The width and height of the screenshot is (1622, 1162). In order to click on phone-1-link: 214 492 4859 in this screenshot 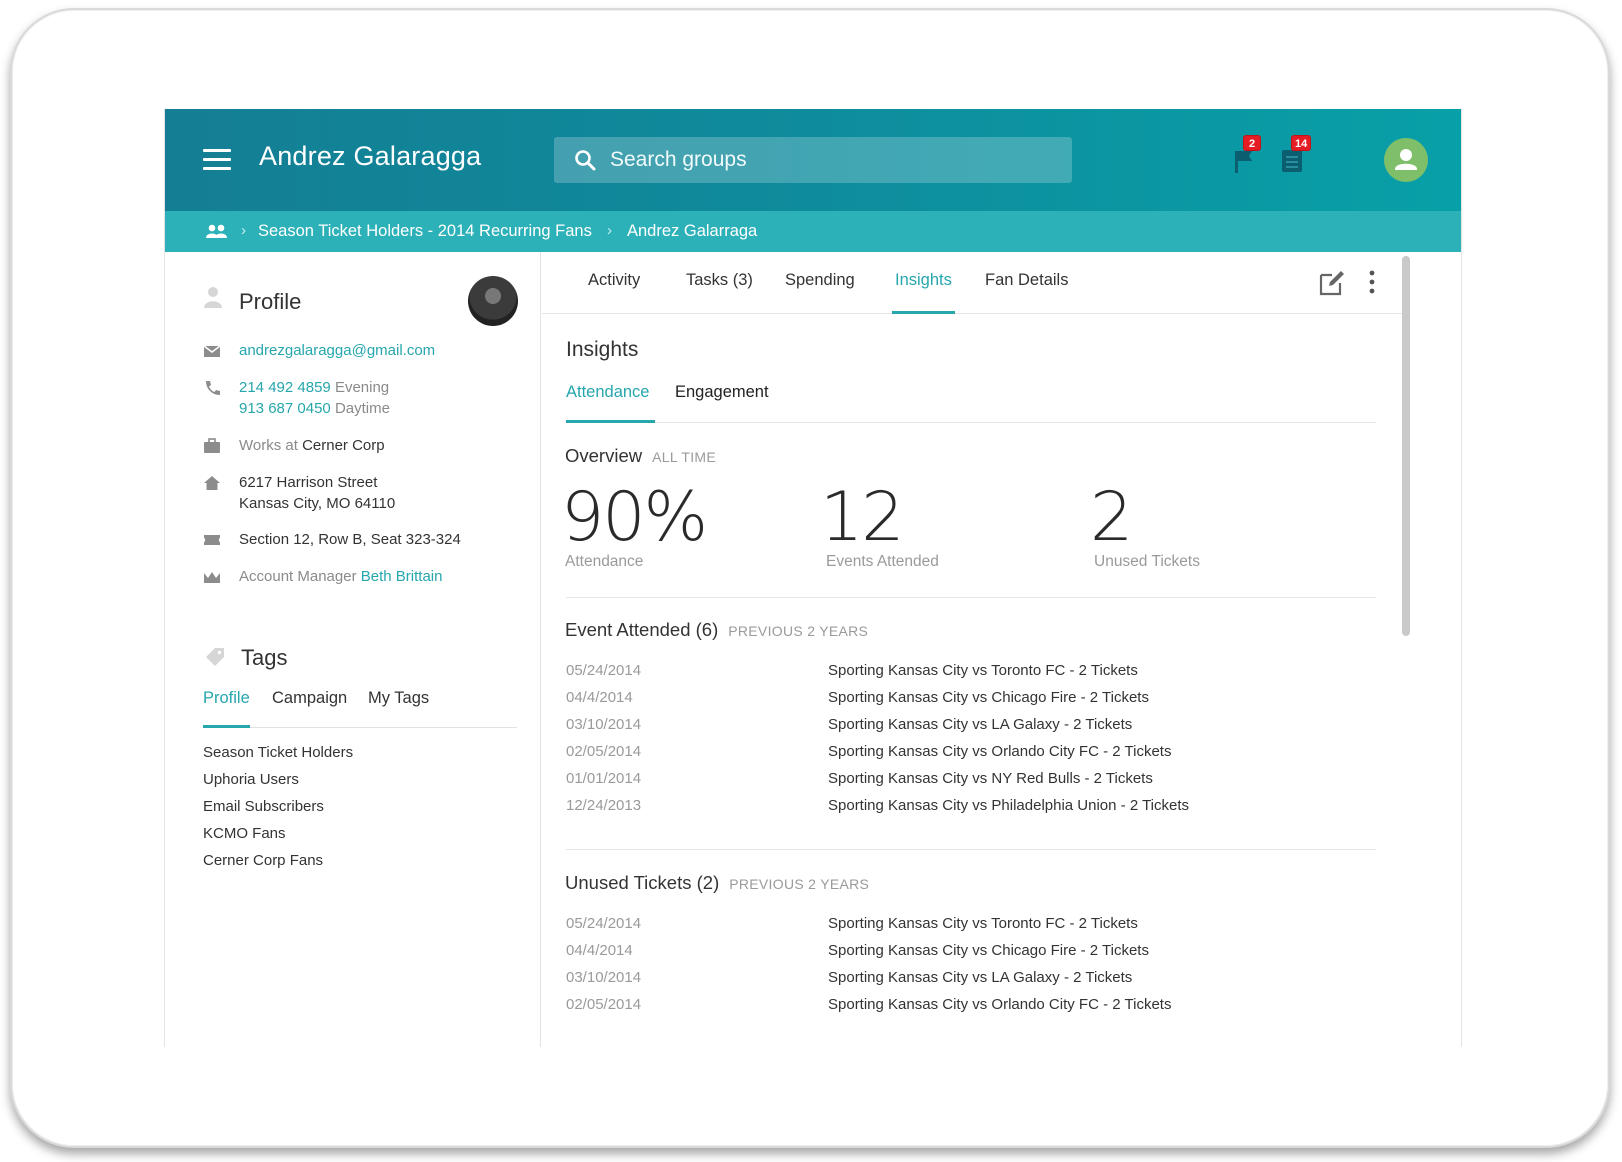, I will do `click(285, 387)`.